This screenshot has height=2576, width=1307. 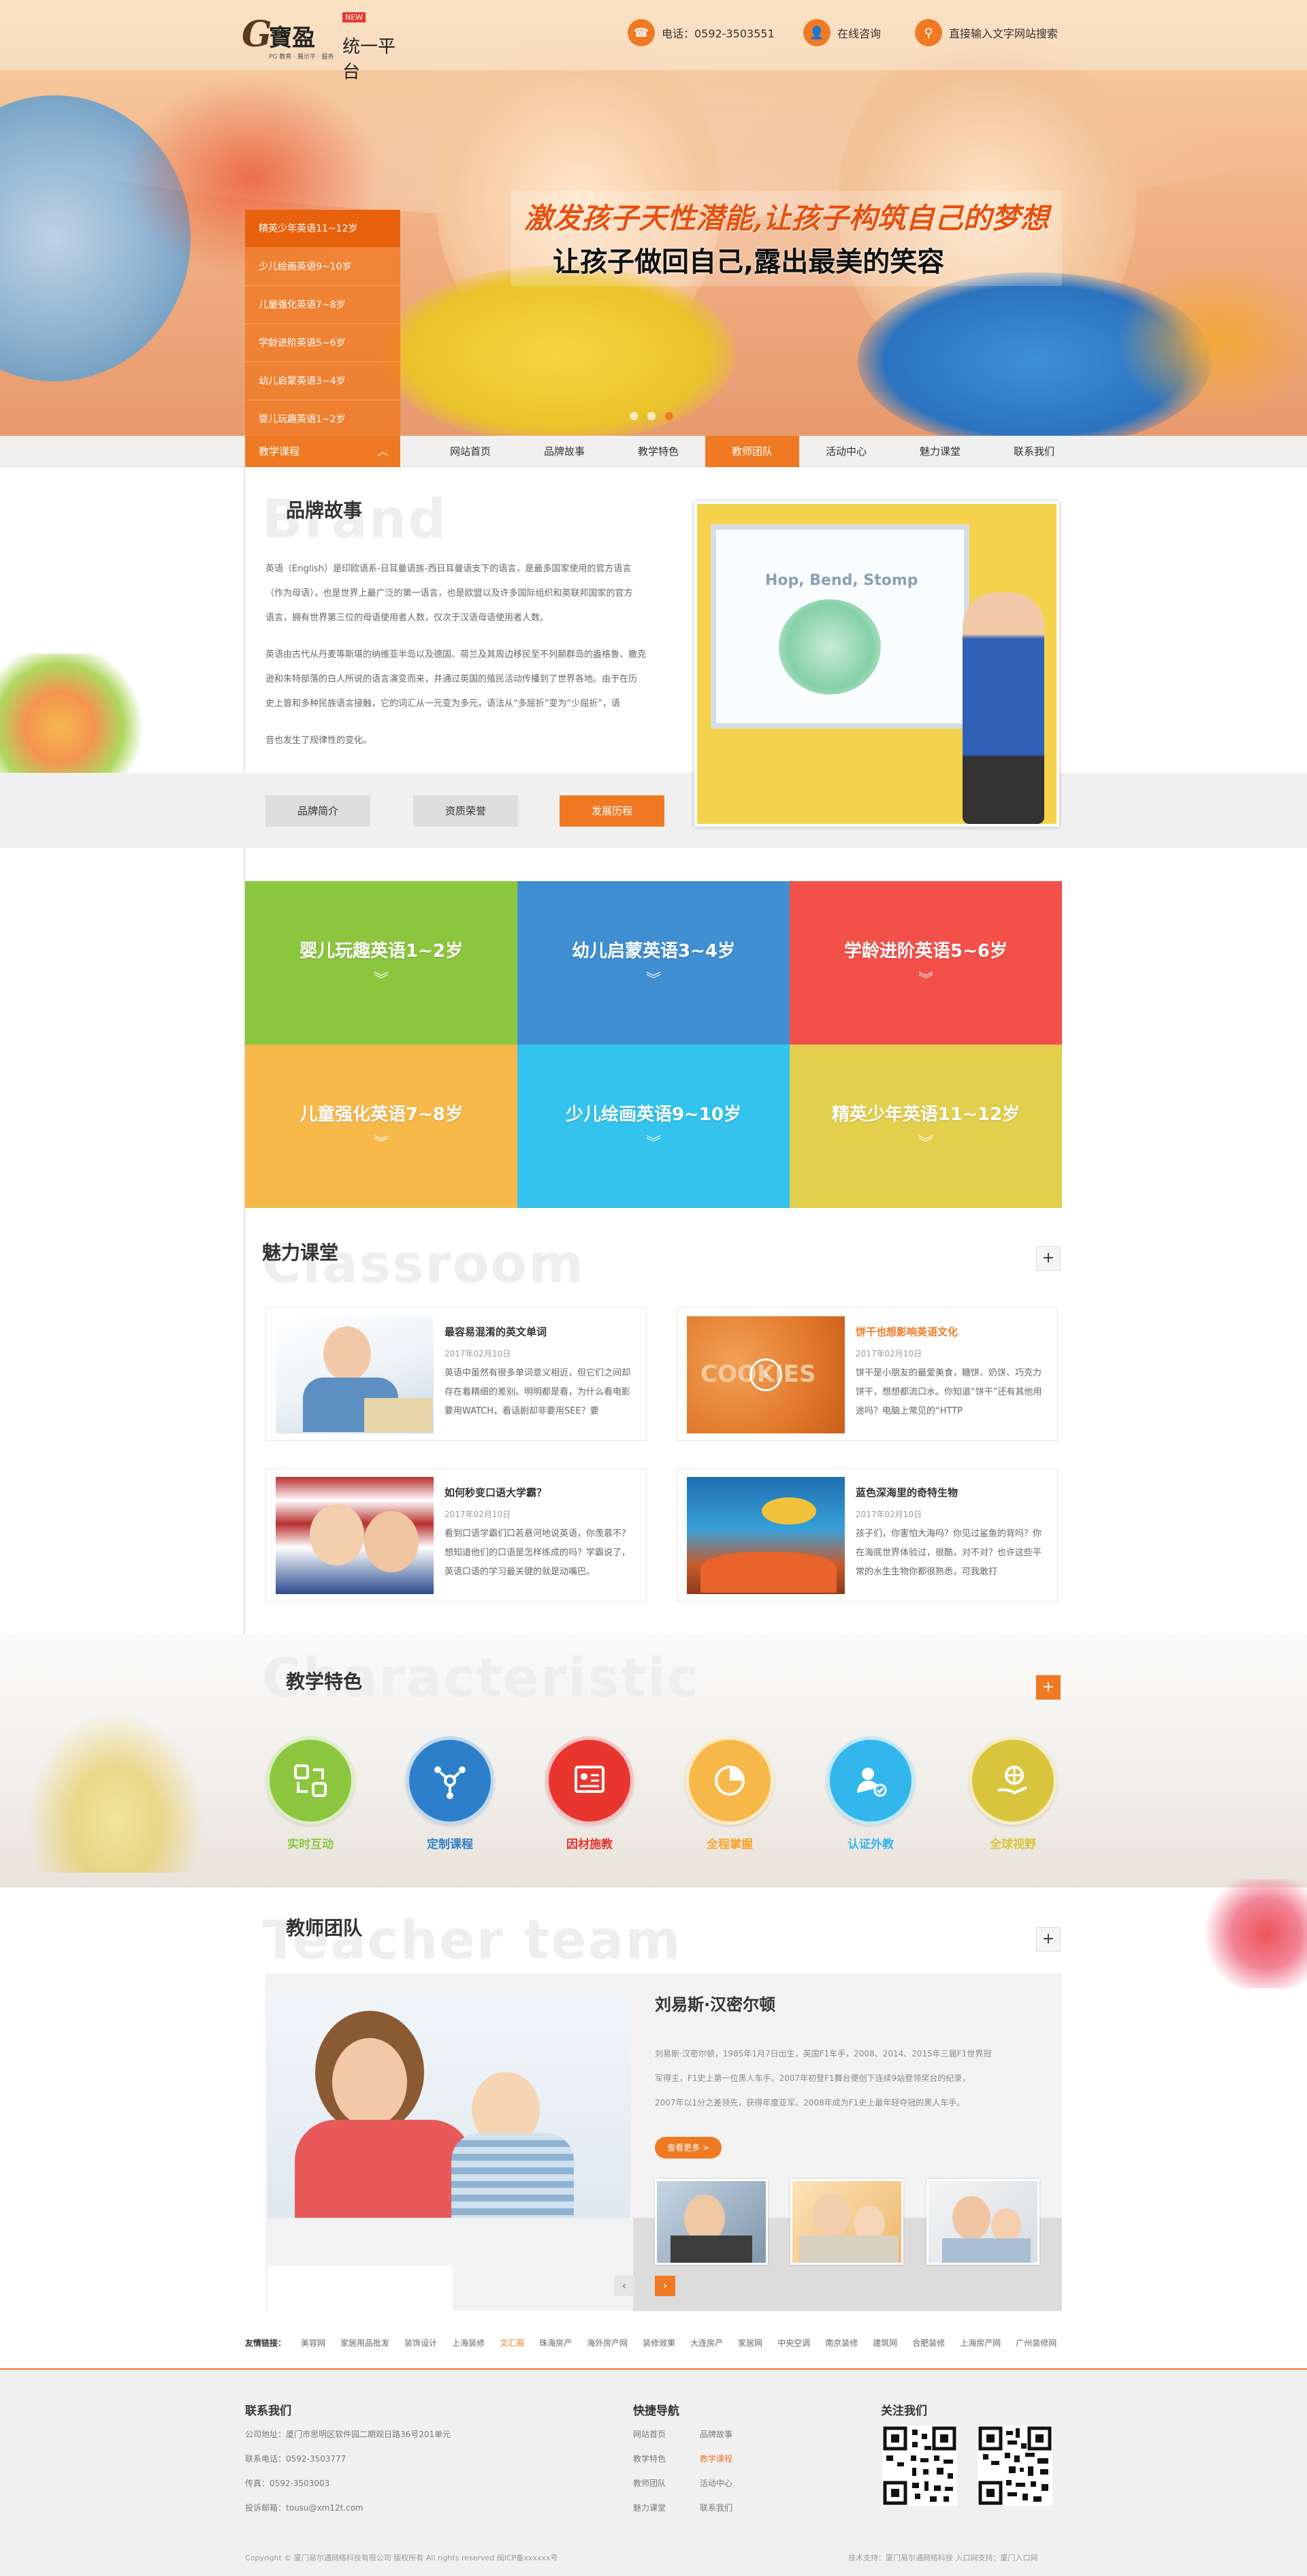 What do you see at coordinates (466, 811) in the screenshot?
I see `honors-button: 资质荣誉` at bounding box center [466, 811].